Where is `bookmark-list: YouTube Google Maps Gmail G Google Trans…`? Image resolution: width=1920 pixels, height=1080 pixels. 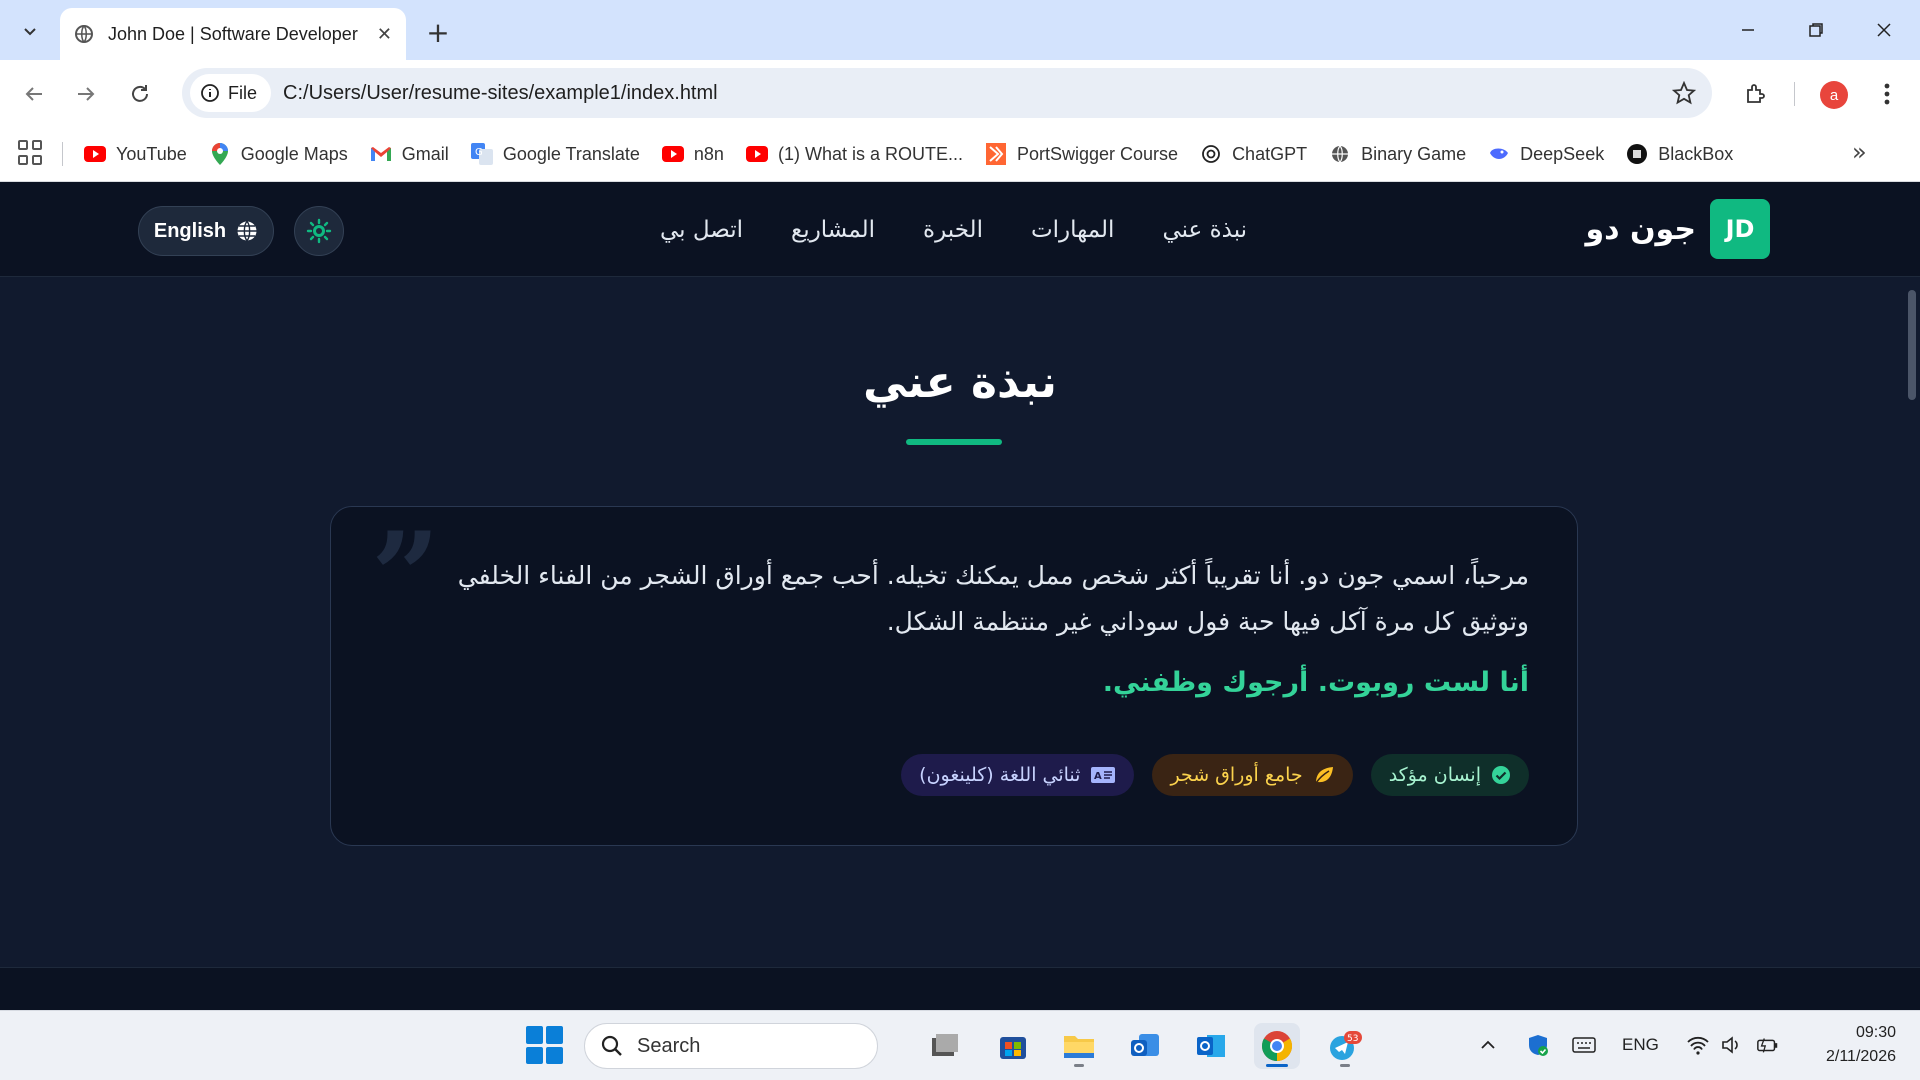 bookmark-list: YouTube Google Maps Gmail G Google Trans… is located at coordinates (908, 154).